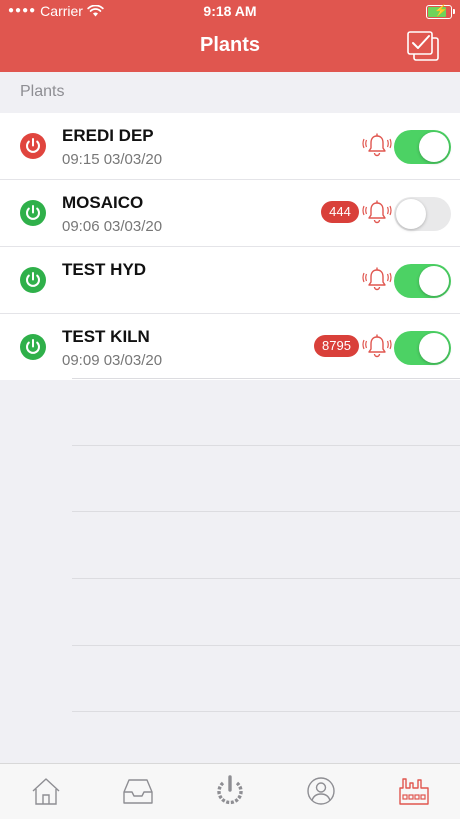 This screenshot has height=819, width=460. Describe the element at coordinates (414, 791) in the screenshot. I see `factory-icon` at that location.